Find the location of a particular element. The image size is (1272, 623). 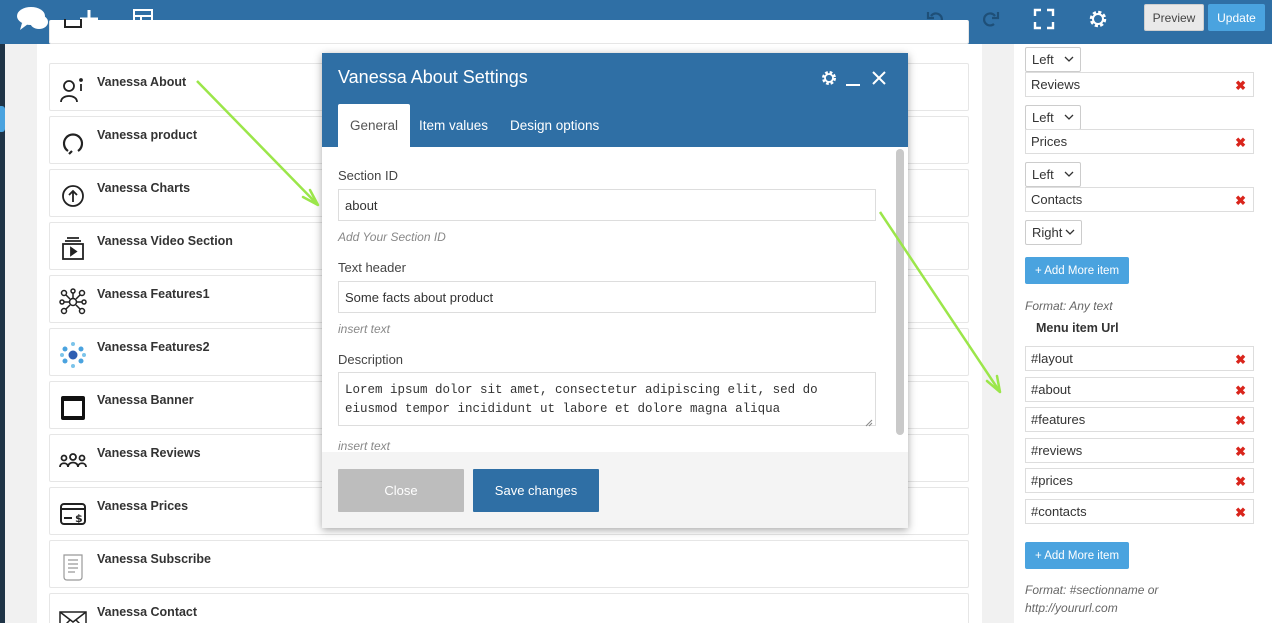

url-field: #layout ✖ is located at coordinates (1139, 358).